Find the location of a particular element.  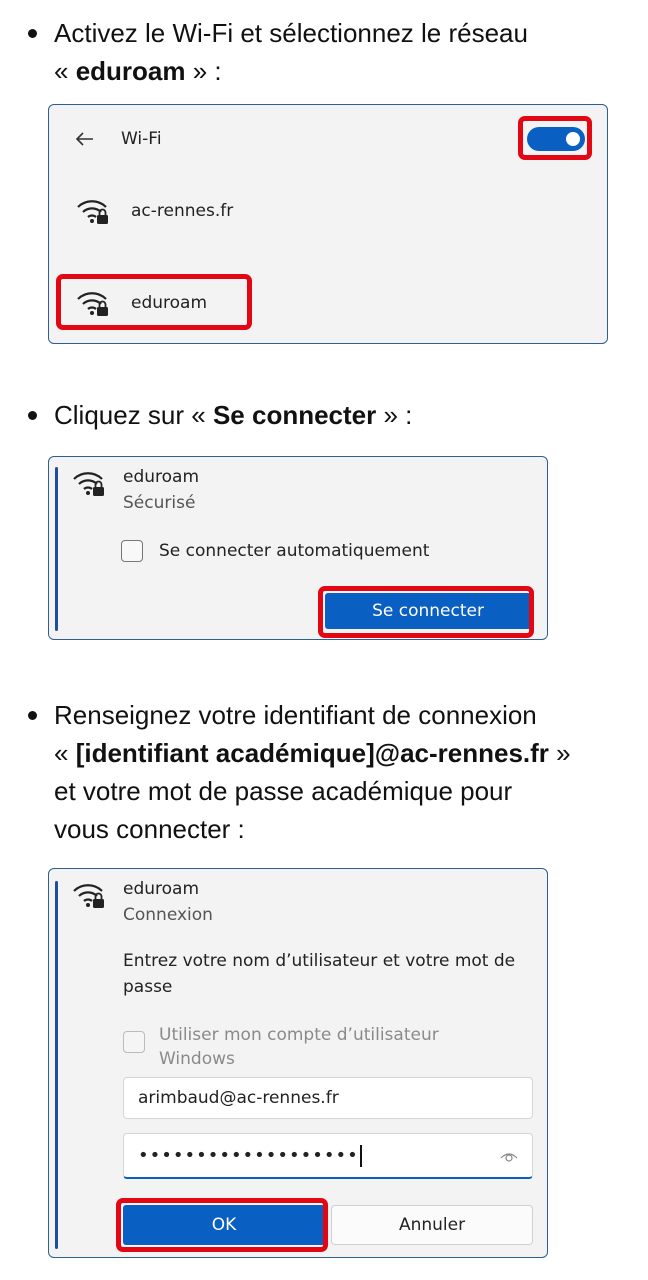

network-name: ac-rennes.fr is located at coordinates (182, 211).